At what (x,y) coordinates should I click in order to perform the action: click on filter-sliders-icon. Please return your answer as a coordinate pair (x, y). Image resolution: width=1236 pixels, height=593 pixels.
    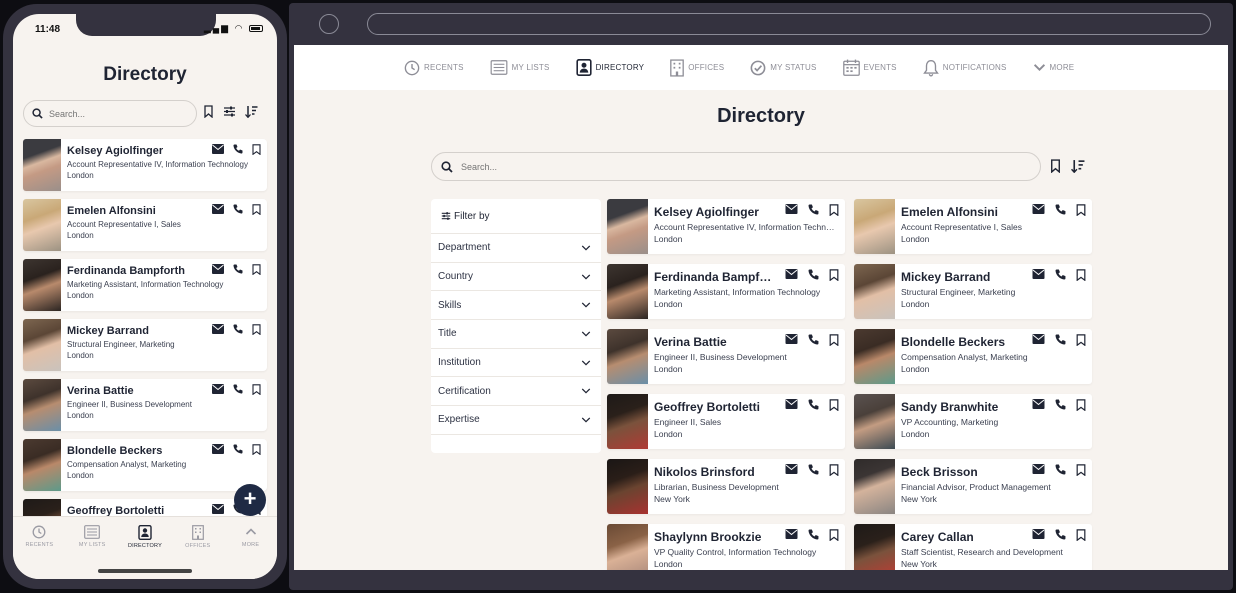
    Looking at the image, I should click on (229, 111).